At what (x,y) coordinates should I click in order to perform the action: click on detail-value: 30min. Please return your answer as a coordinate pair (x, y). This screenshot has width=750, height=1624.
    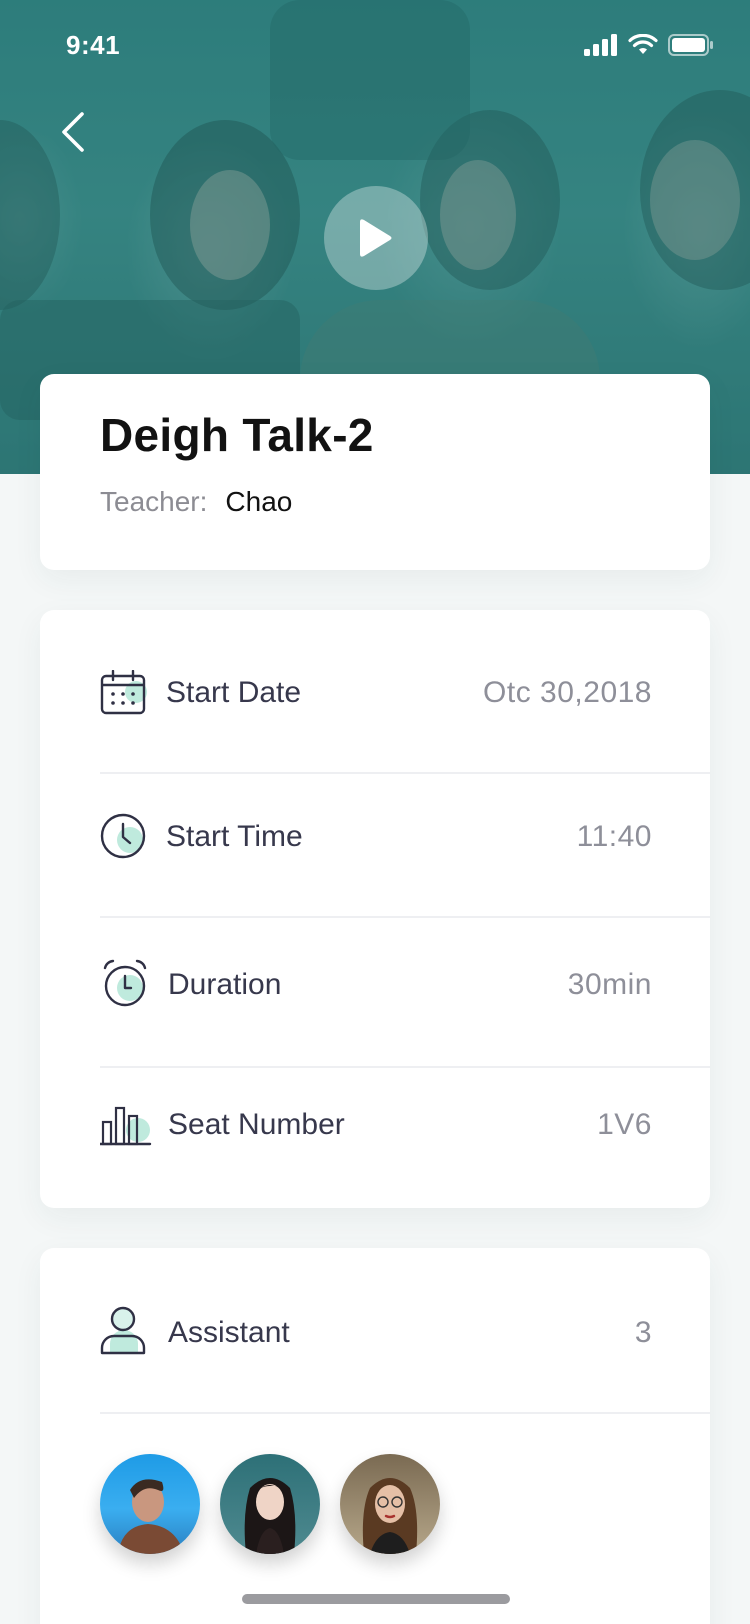
    Looking at the image, I should click on (609, 984).